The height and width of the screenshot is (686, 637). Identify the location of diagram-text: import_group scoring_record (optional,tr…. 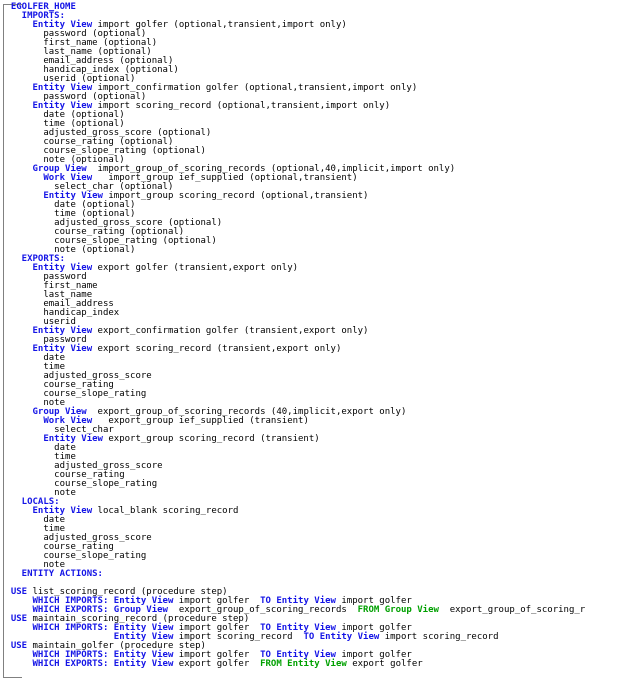
(235, 196).